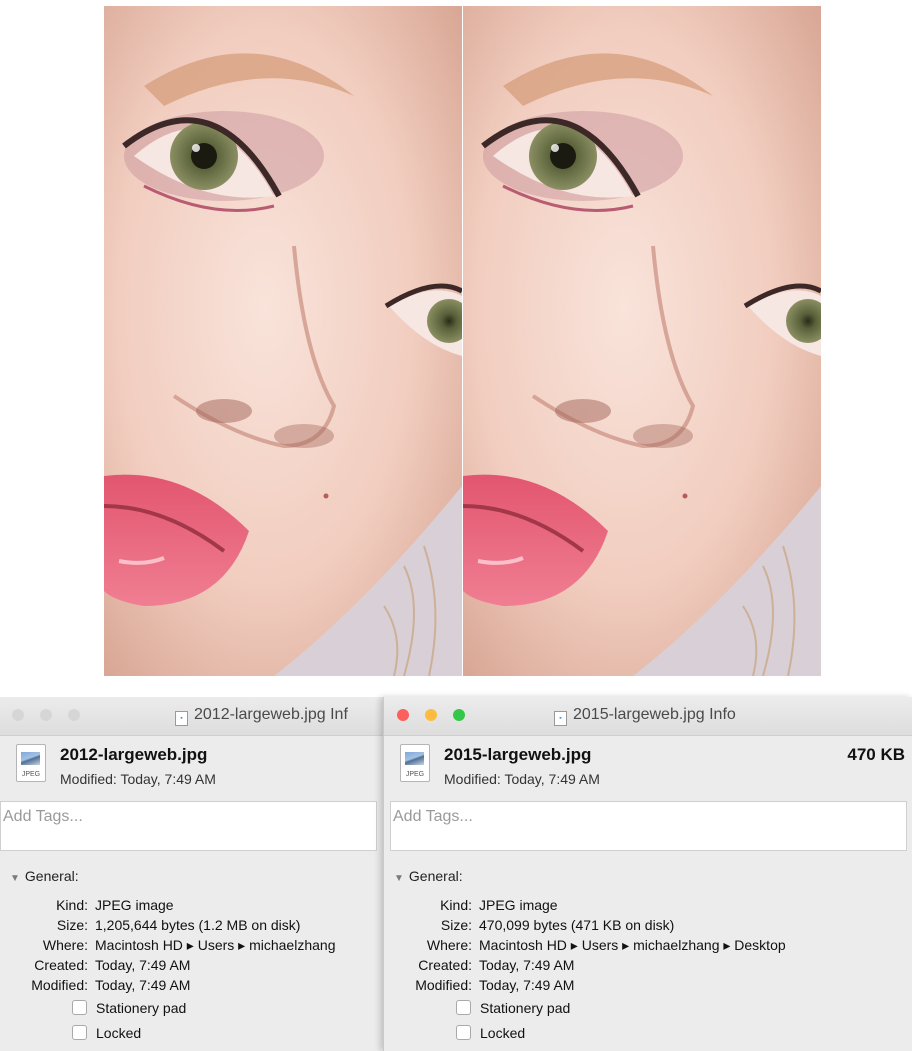 This screenshot has width=912, height=1051. Describe the element at coordinates (876, 754) in the screenshot. I see `file-size-header: 470 KB` at that location.